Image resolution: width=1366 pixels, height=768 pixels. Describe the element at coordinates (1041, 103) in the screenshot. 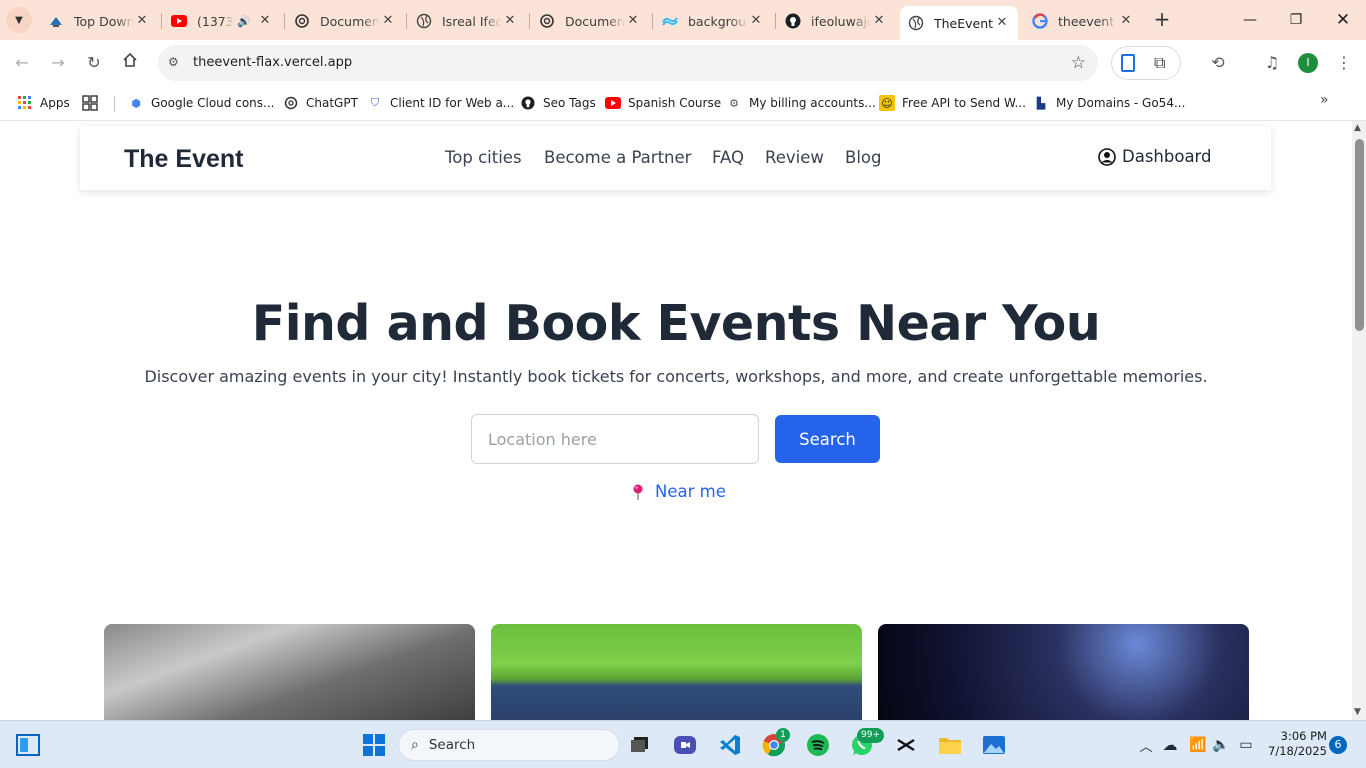

I see `bookmark-icon: ▙` at that location.